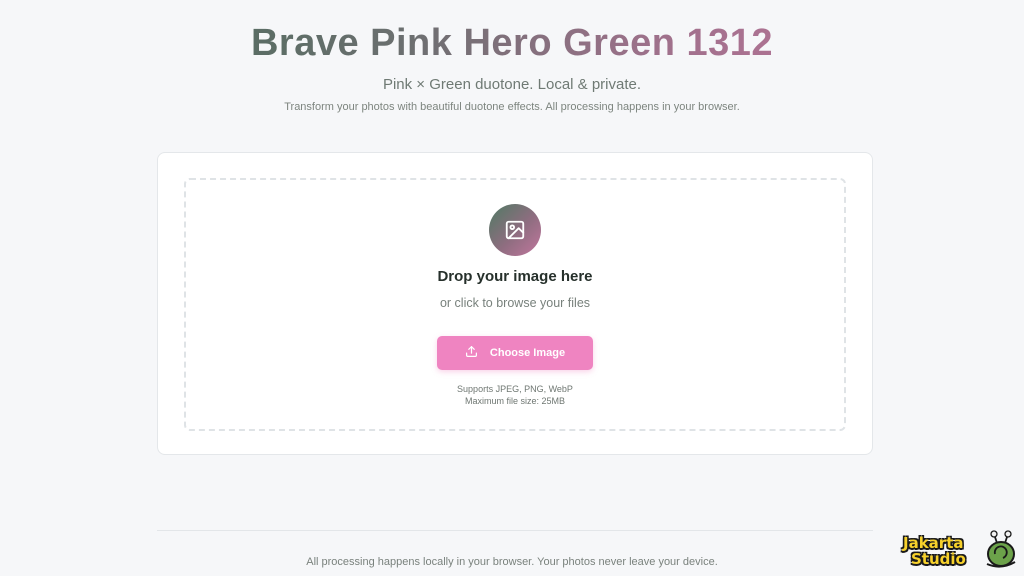 The height and width of the screenshot is (576, 1024). Describe the element at coordinates (512, 84) in the screenshot. I see `app-subtitle: Pink × Green duotone. Local & private.` at that location.